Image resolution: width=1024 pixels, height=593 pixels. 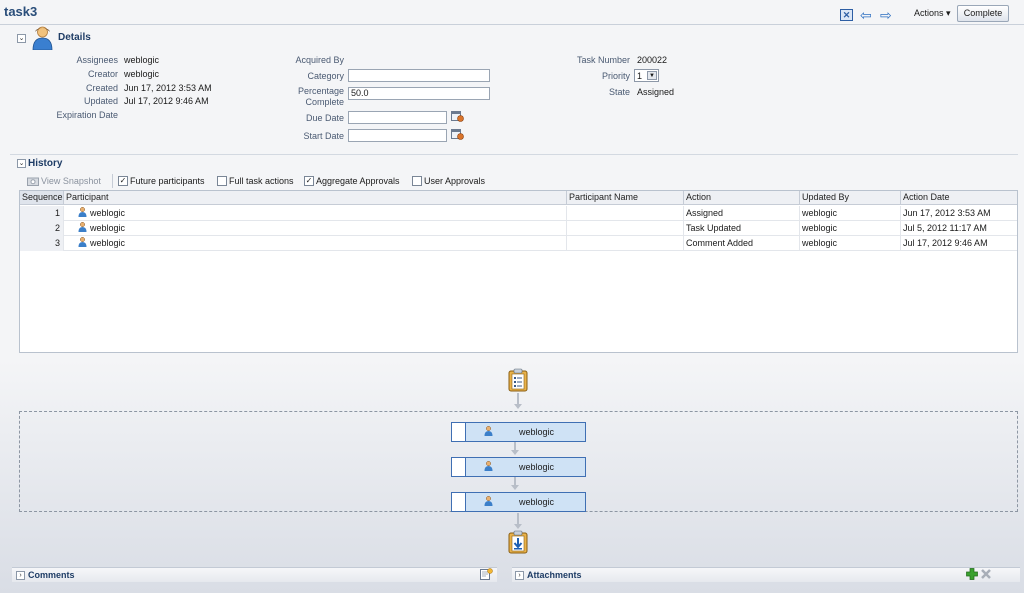 What do you see at coordinates (742, 198) in the screenshot?
I see `col-header-action: Action` at bounding box center [742, 198].